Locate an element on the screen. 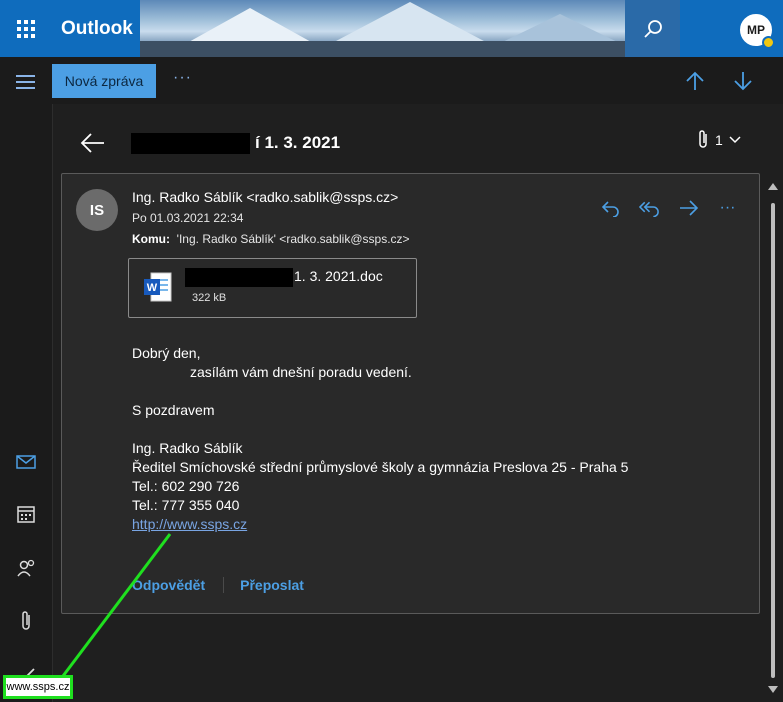 This screenshot has width=783, height=702. scroll-down-arrow is located at coordinates (773, 689).